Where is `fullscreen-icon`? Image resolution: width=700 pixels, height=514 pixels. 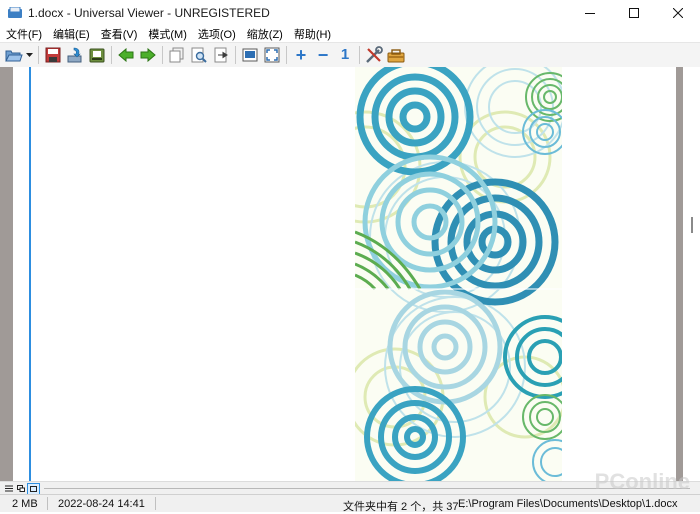
fullscreen-icon is located at coordinates (272, 55).